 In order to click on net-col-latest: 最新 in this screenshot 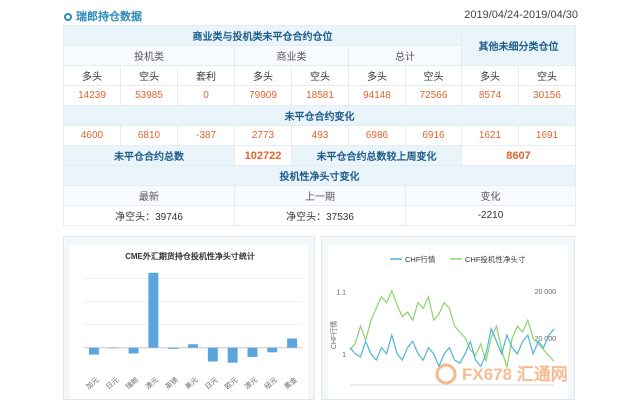, I will do `click(149, 195)`.